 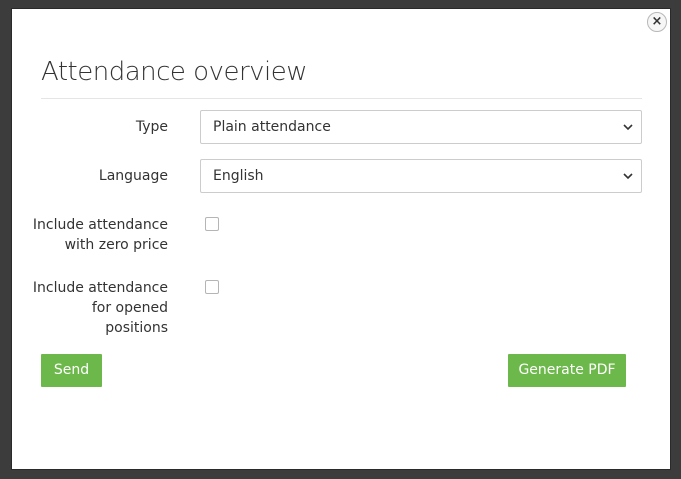 What do you see at coordinates (238, 176) in the screenshot?
I see `language-select-value: English` at bounding box center [238, 176].